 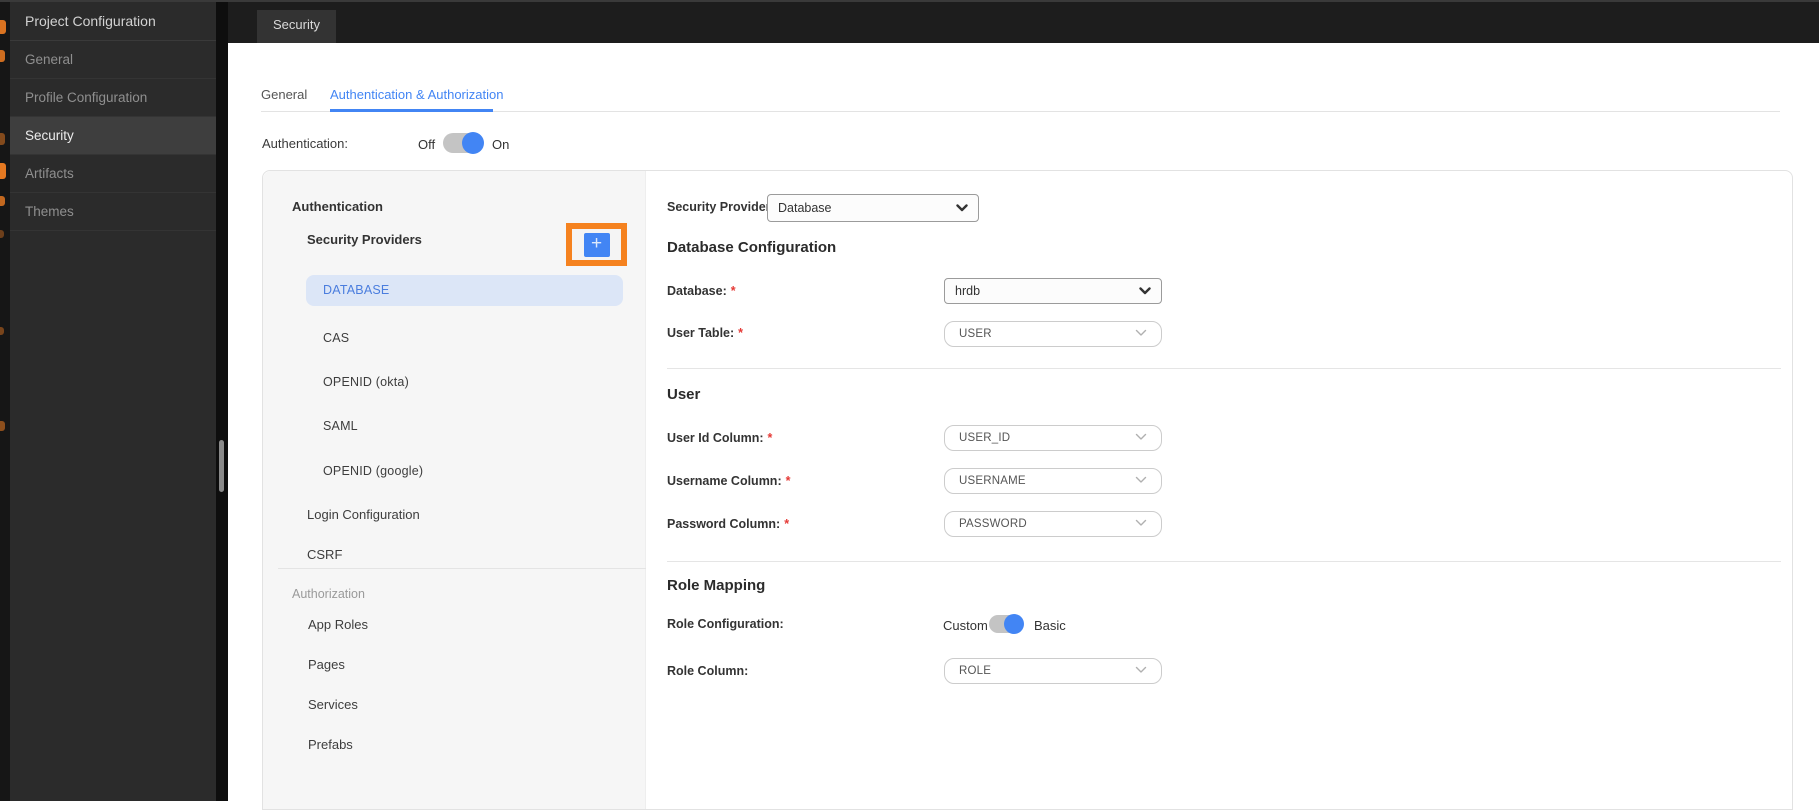 I want to click on security-provider-value: Database, so click(x=805, y=208).